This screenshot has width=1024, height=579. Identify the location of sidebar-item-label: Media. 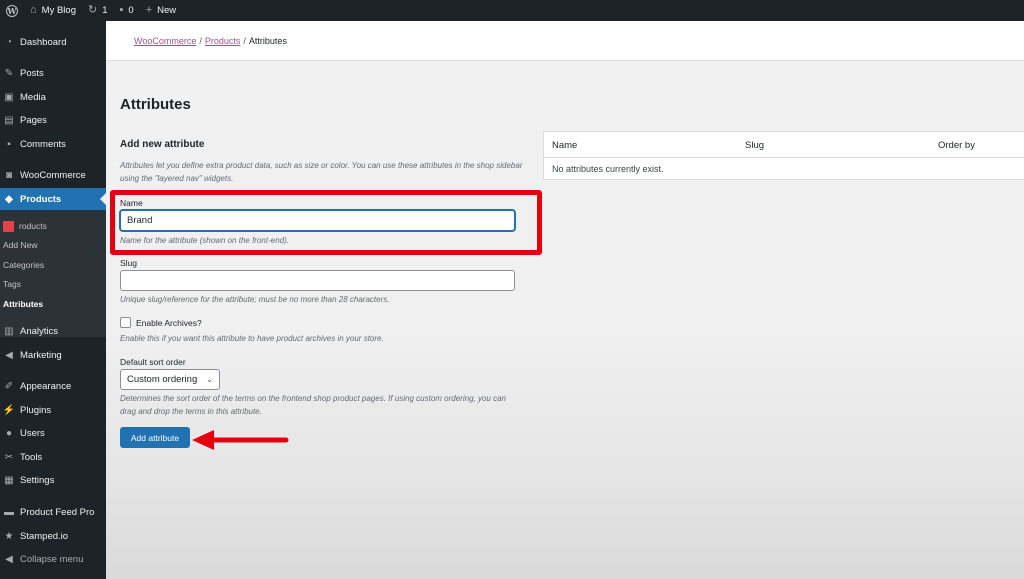
(33, 97).